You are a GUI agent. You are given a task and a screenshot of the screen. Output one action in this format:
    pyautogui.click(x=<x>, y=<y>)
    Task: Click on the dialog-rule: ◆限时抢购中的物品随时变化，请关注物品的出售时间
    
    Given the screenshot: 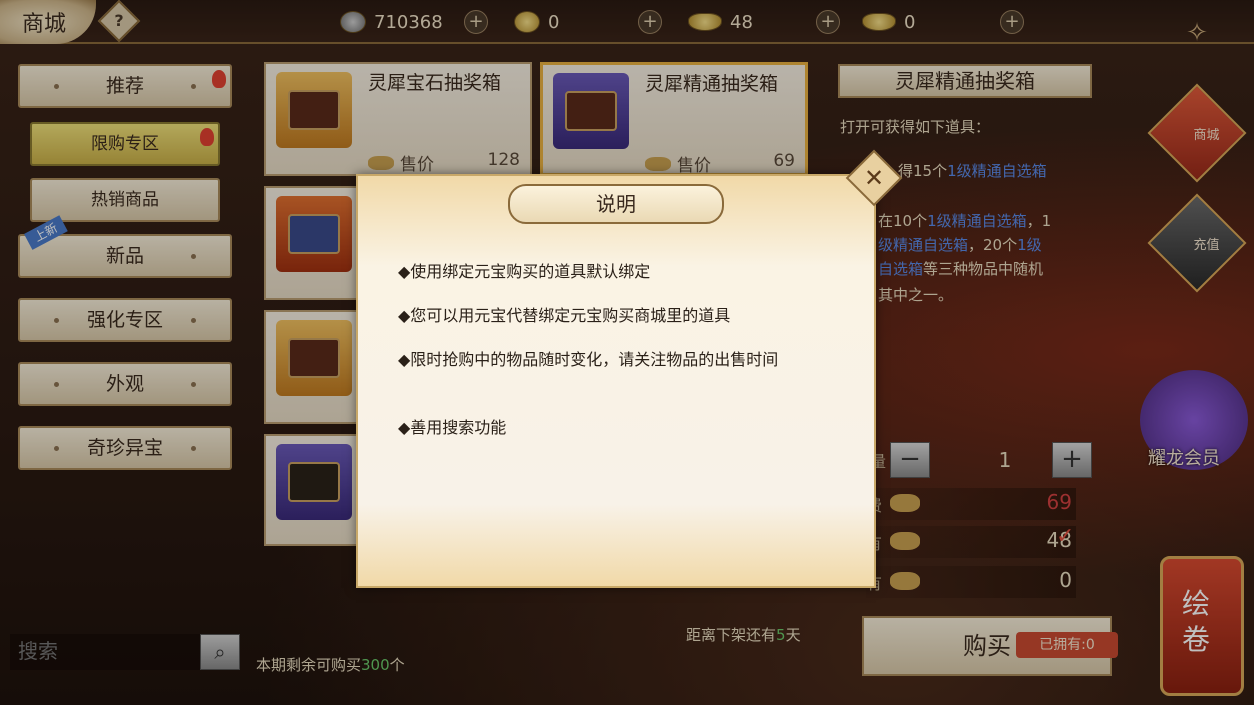 What is the action you would take?
    pyautogui.click(x=588, y=359)
    